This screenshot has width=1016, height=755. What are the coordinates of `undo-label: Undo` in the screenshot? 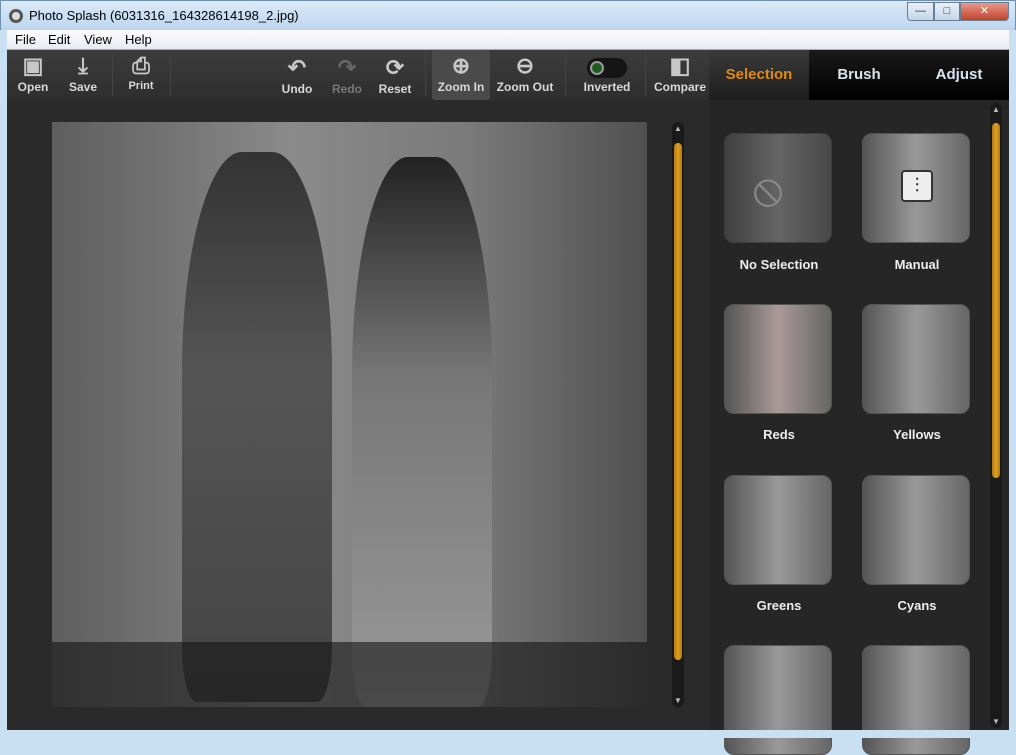 It's located at (297, 89).